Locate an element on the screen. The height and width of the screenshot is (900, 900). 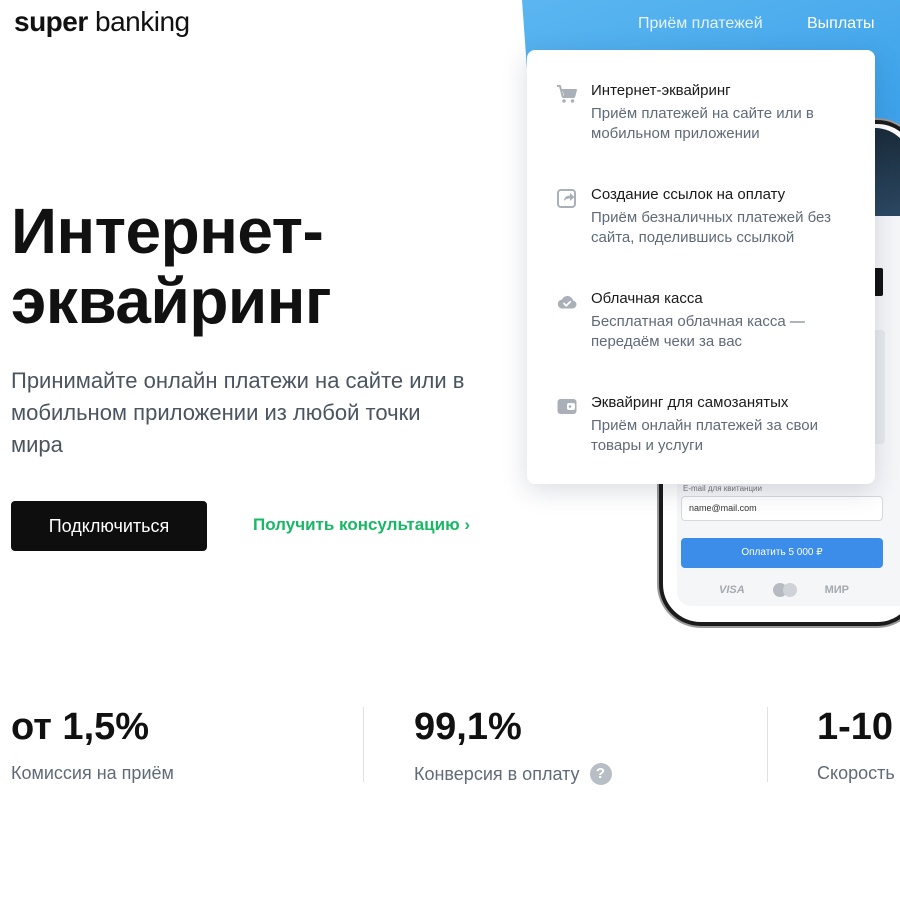
stat-value: 99,1% is located at coordinates (468, 727).